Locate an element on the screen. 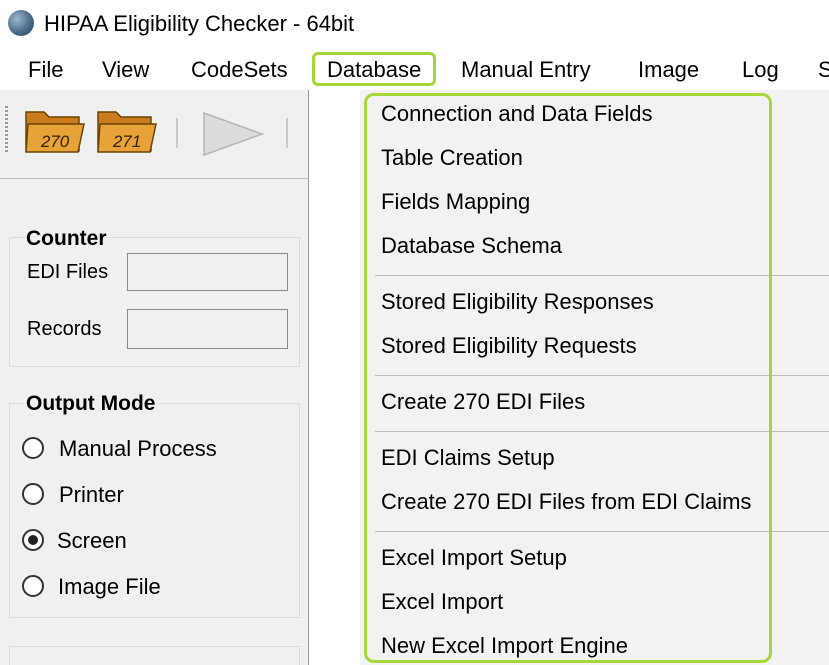 The image size is (829, 665). records-field is located at coordinates (207, 329).